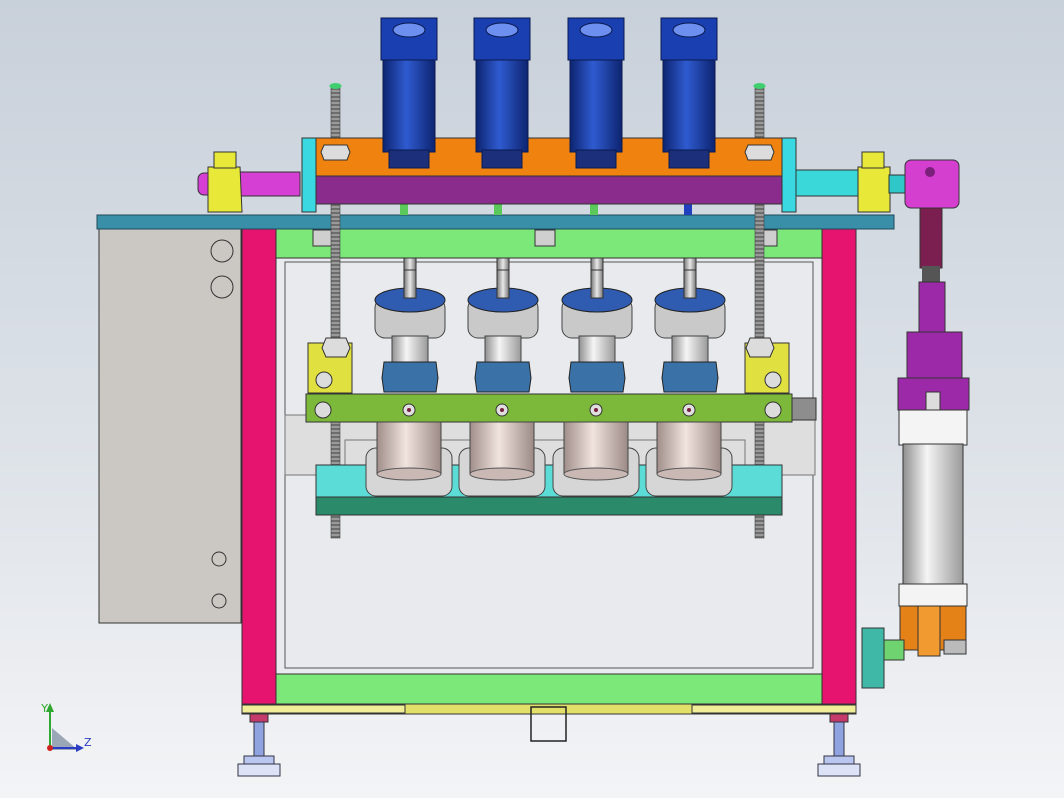 Image resolution: width=1064 pixels, height=798 pixels. What do you see at coordinates (561, 408) in the screenshot?
I see `clamp-bar` at bounding box center [561, 408].